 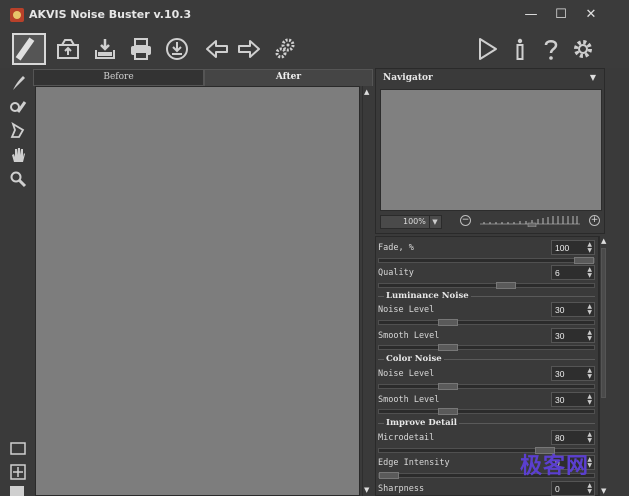 What do you see at coordinates (560, 400) in the screenshot?
I see `color-smooth-value: 30` at bounding box center [560, 400].